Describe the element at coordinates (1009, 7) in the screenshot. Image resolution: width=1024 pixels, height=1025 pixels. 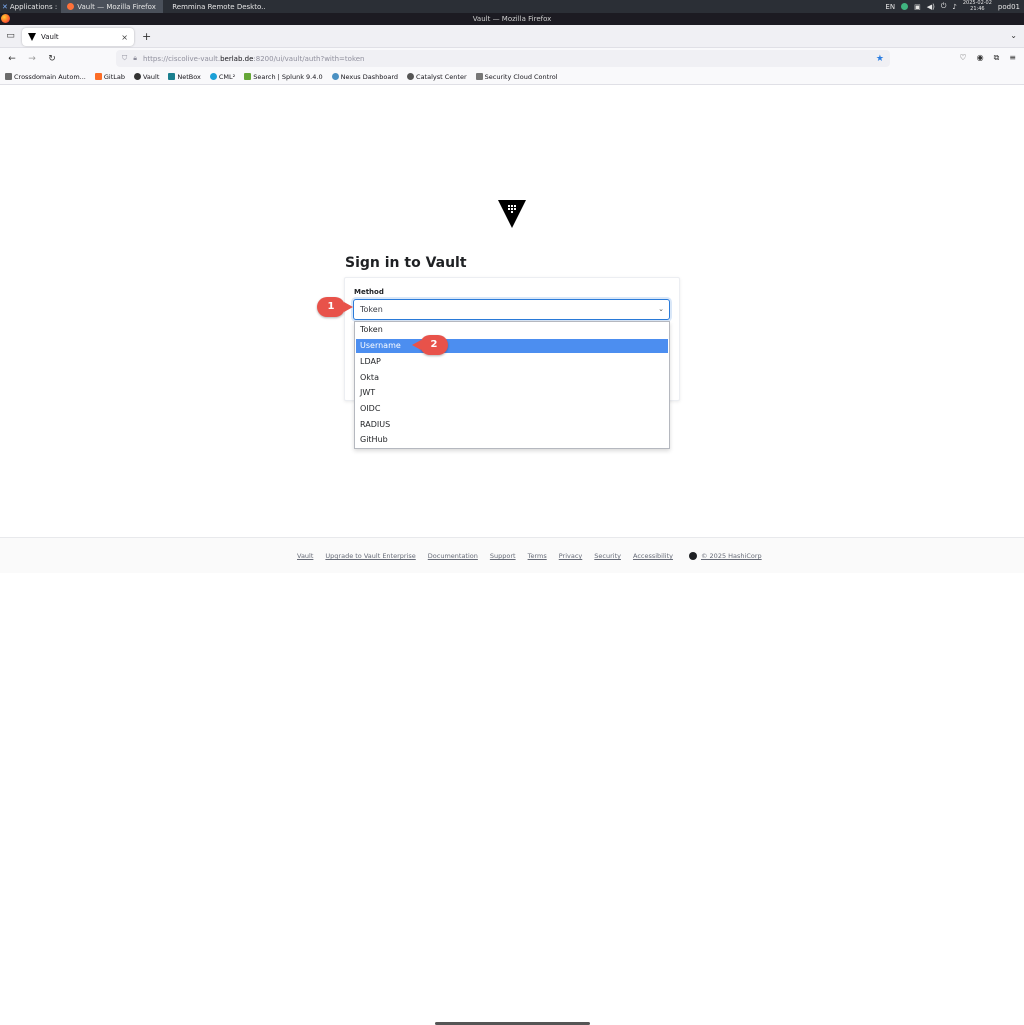
I see `user-name: pod01` at that location.